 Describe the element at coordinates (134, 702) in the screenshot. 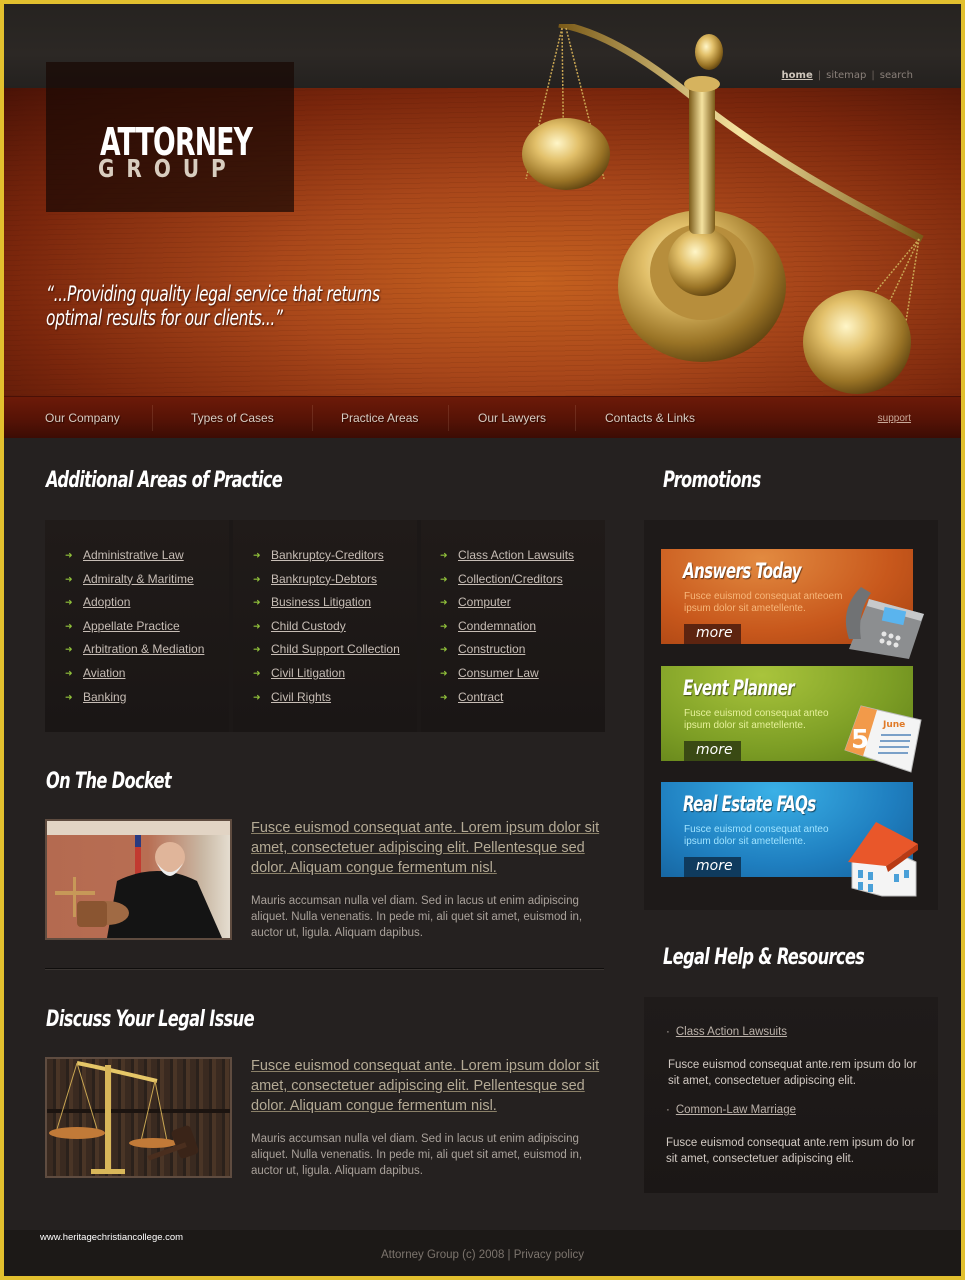

I see `list-item: ➜ Banking` at that location.